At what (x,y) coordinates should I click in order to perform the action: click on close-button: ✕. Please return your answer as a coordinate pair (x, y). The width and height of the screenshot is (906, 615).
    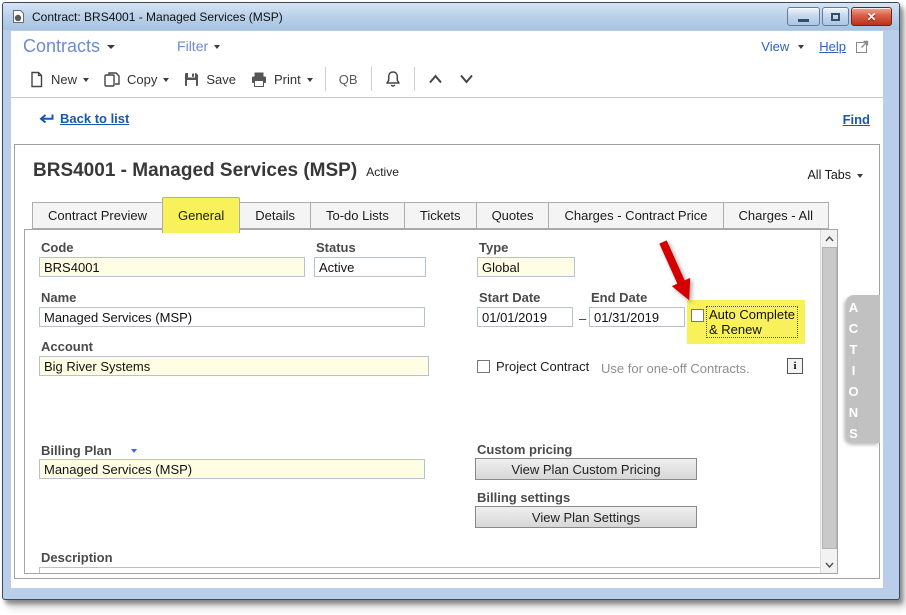
    Looking at the image, I should click on (871, 16).